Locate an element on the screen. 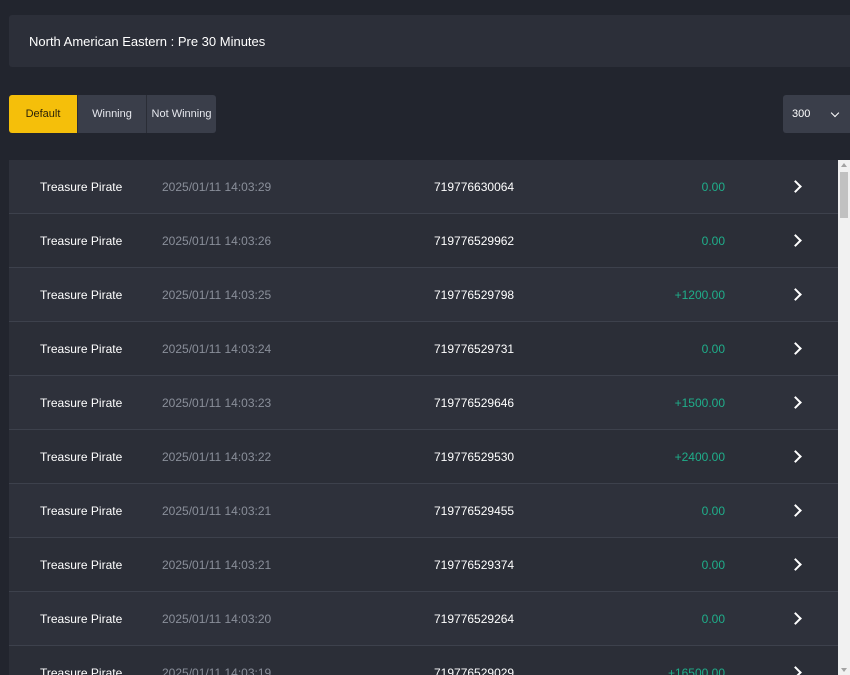 This screenshot has width=850, height=675. record-id: 719776529455 is located at coordinates (474, 510).